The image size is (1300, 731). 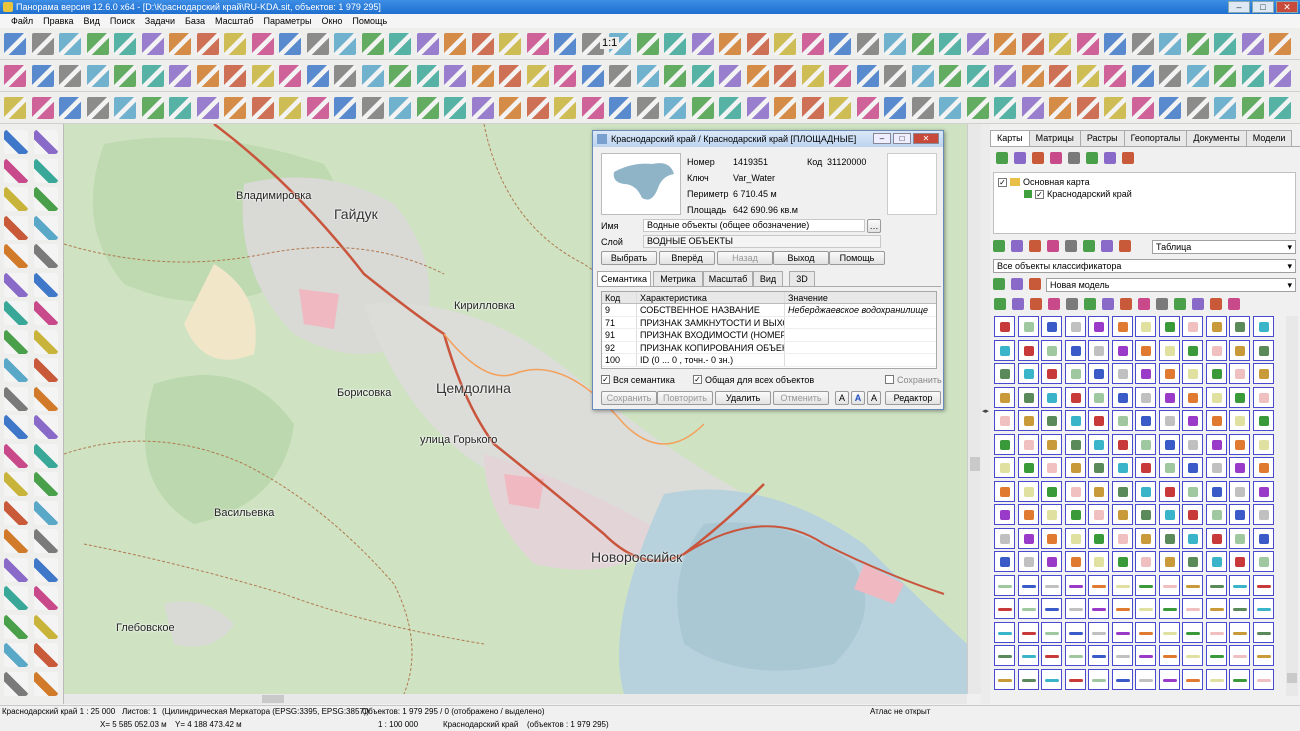 I want to click on menu-item-5: База, so click(x=195, y=21).